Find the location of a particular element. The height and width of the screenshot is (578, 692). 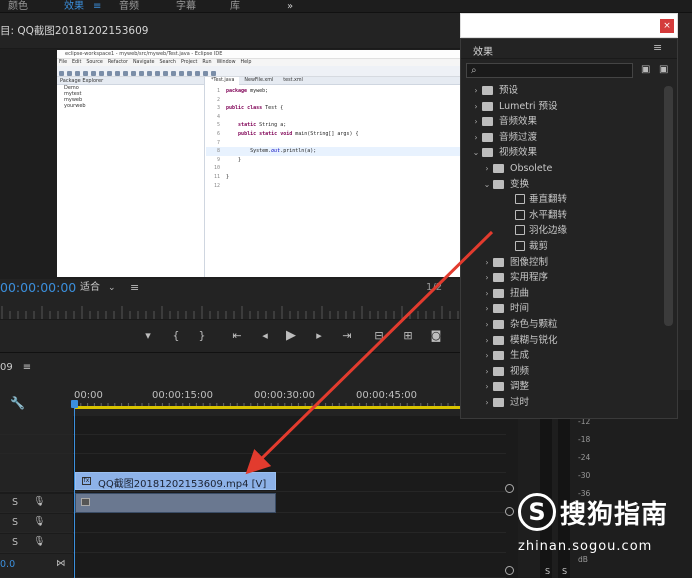

step-back-icon: ◂ is located at coordinates (265, 336).